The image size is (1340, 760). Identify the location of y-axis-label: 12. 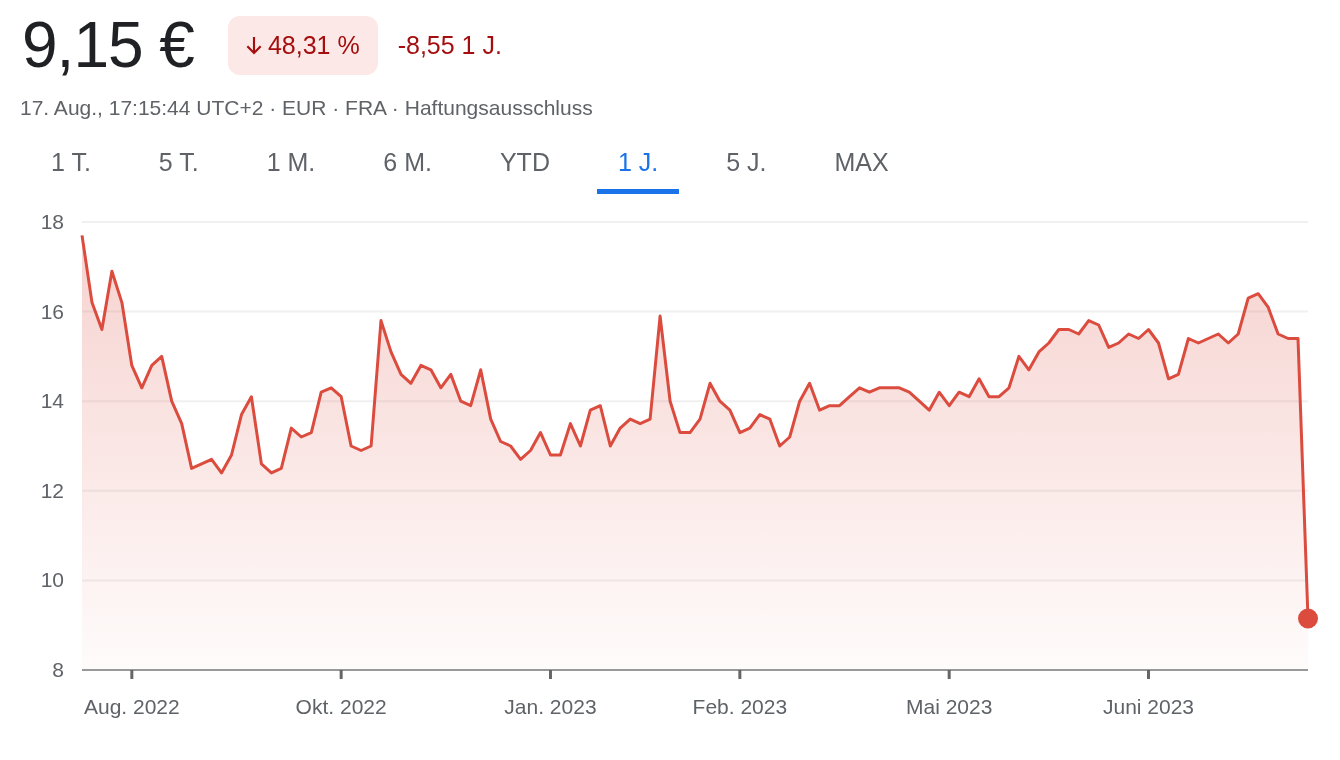
(52, 490).